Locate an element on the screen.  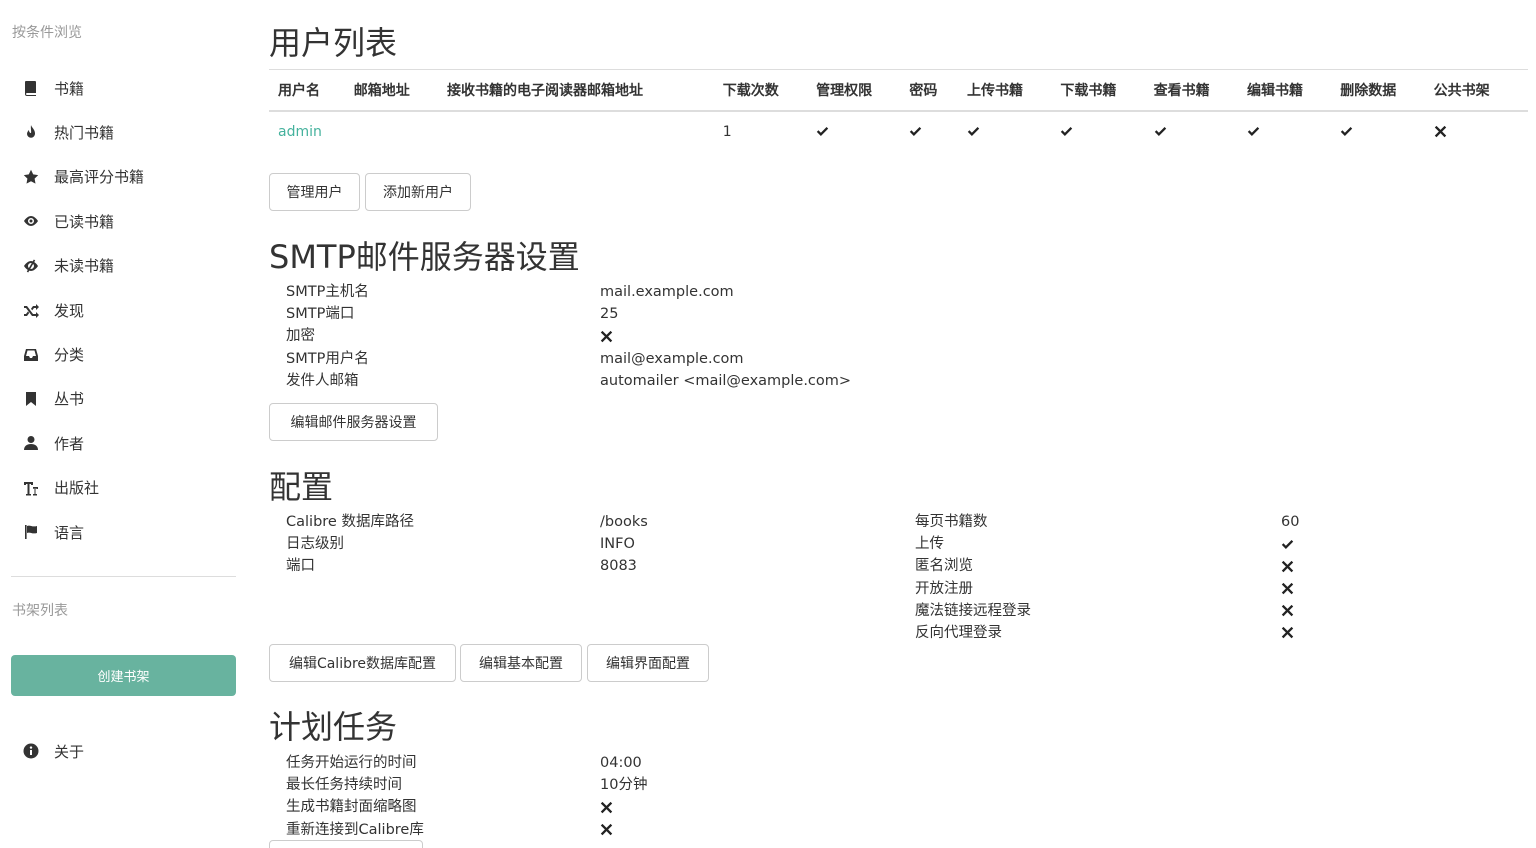
email-cell is located at coordinates (400, 131).